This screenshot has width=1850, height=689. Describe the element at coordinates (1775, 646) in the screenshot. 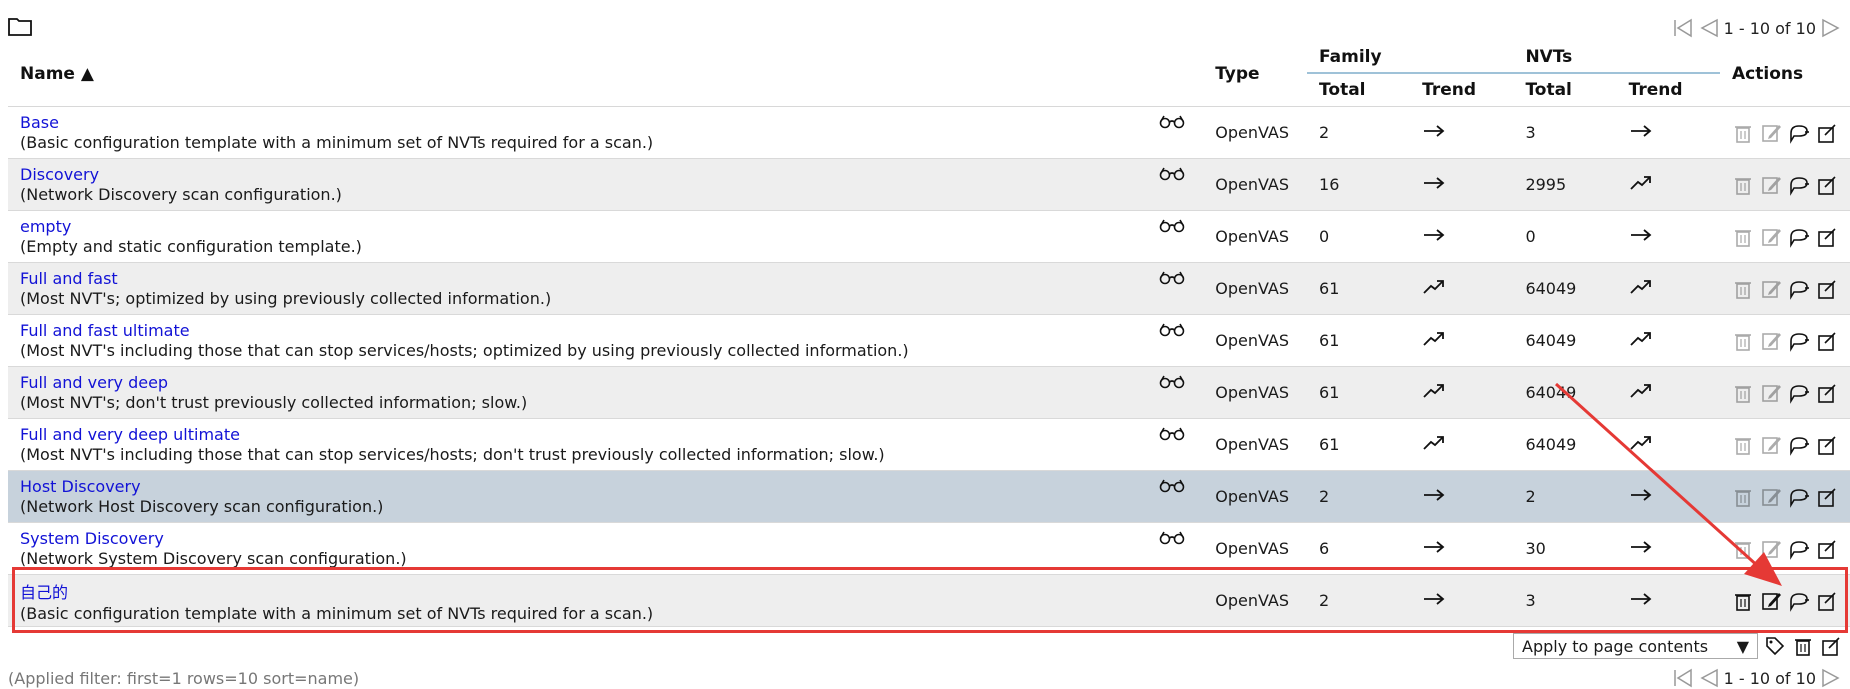

I see `tag-icon` at that location.